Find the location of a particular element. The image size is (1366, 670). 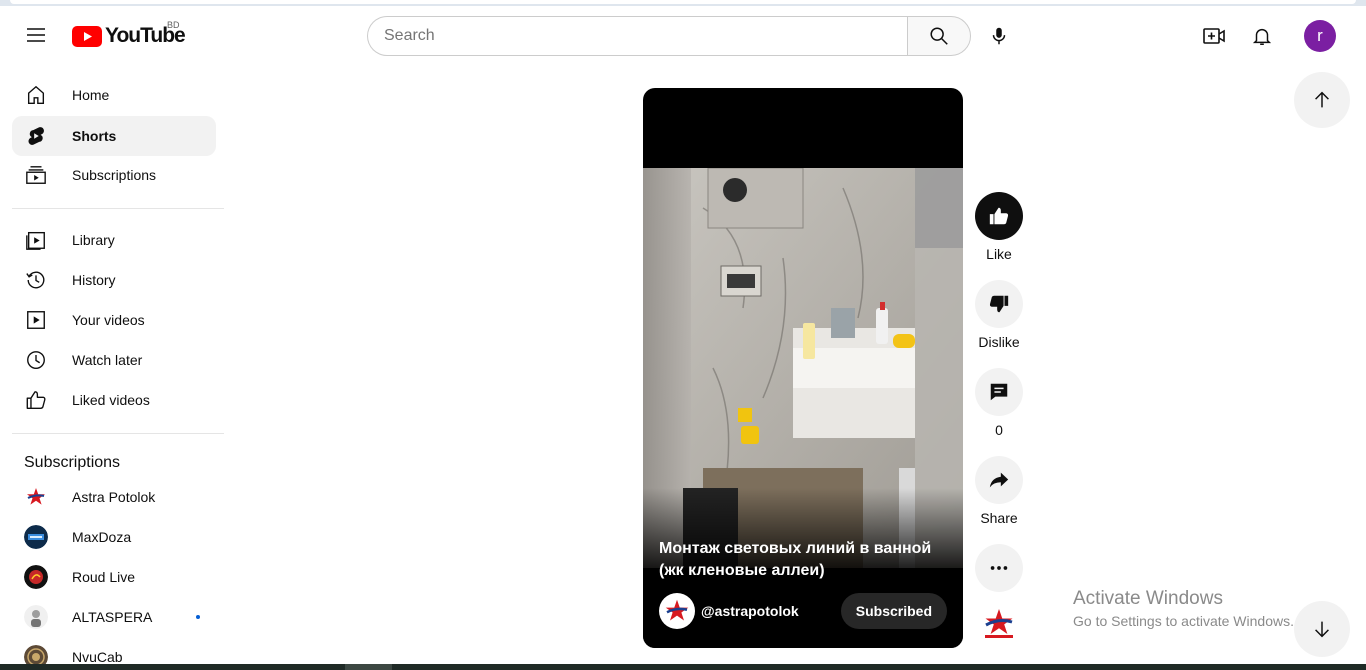

more-horizontal-icon is located at coordinates (999, 568).